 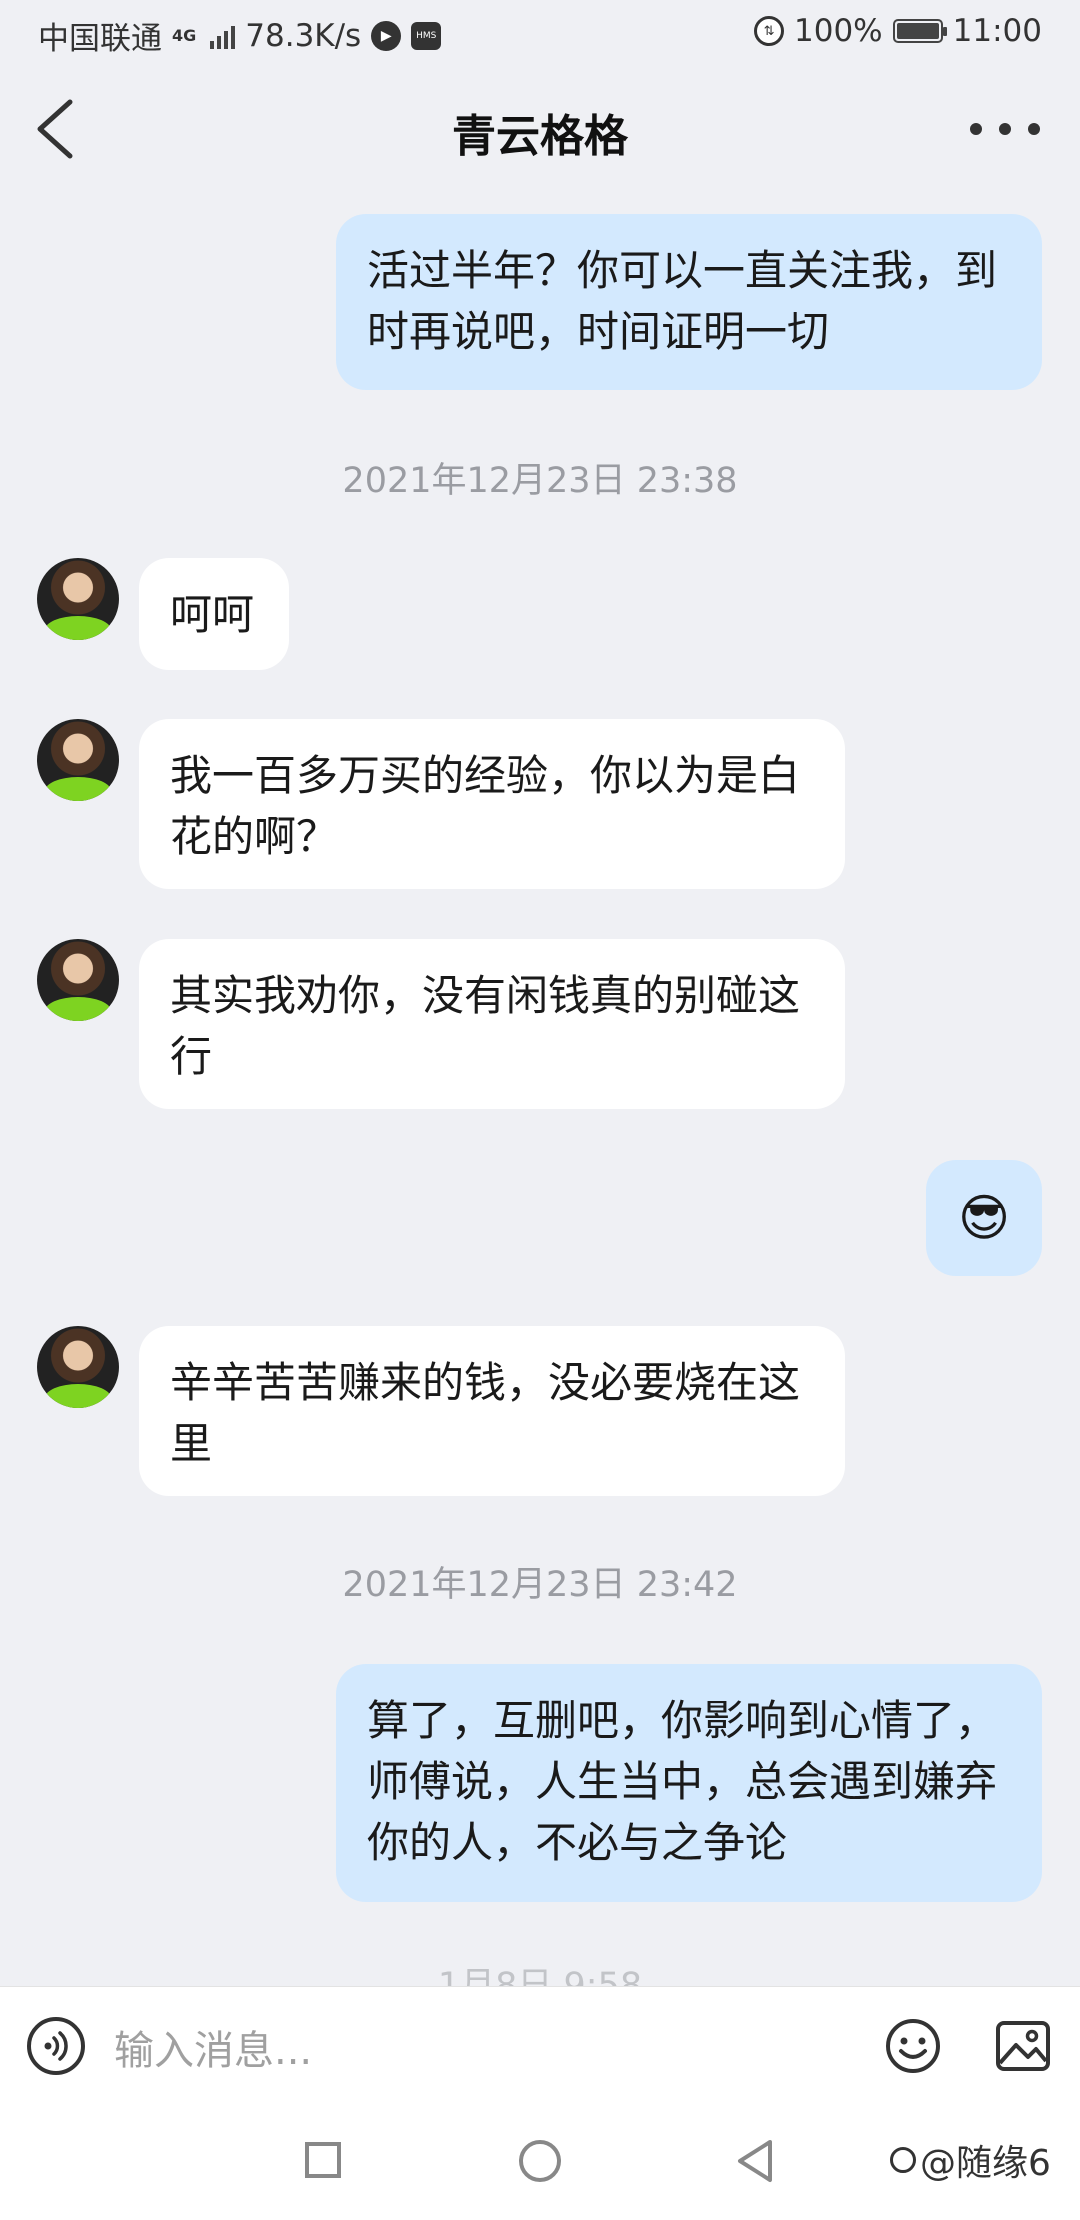 What do you see at coordinates (386, 35) in the screenshot?
I see `play-icon: ▶` at bounding box center [386, 35].